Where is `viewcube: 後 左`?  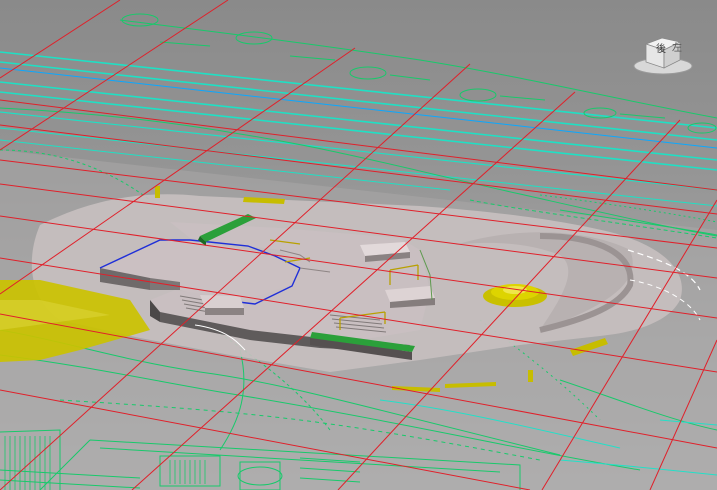 viewcube: 後 左 is located at coordinates (663, 54).